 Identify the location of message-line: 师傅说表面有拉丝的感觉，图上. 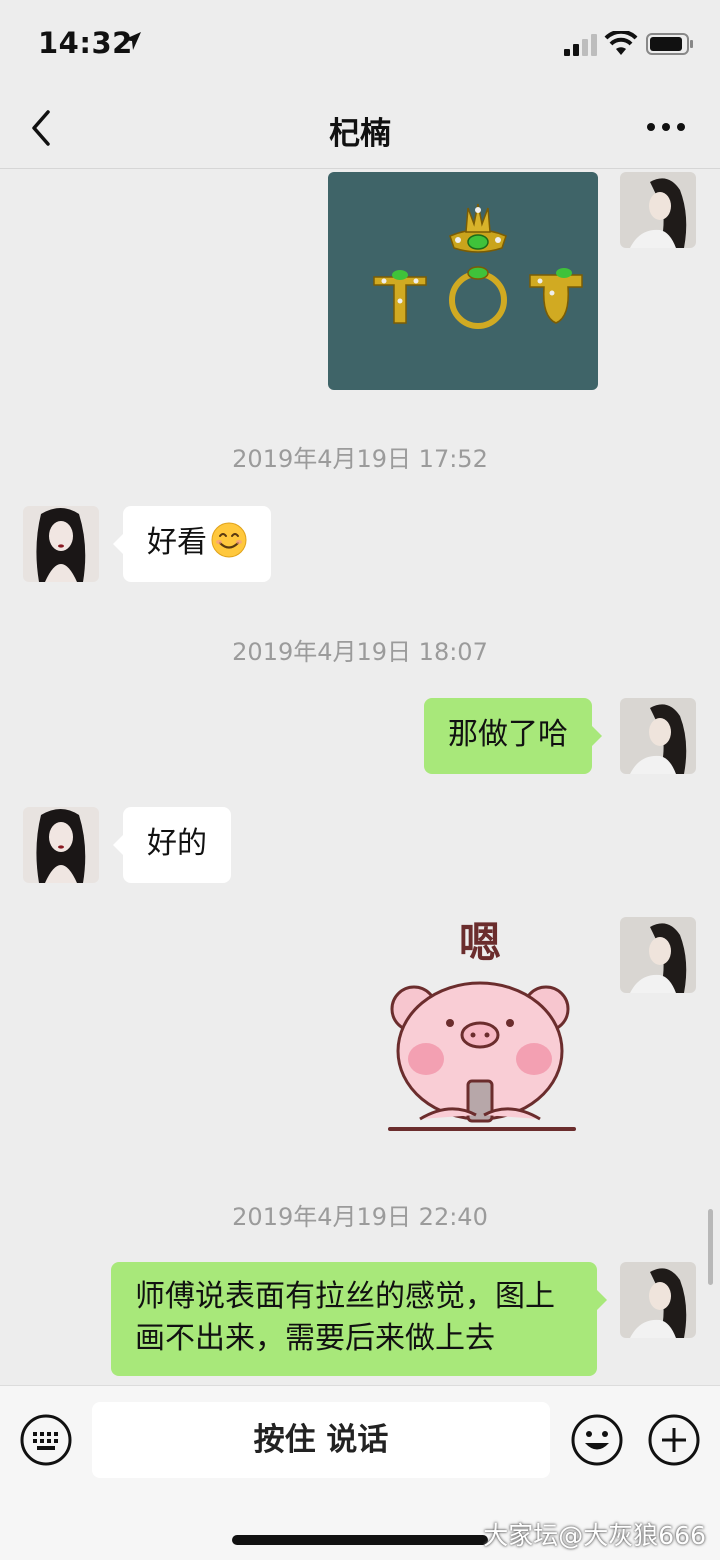
(345, 1296).